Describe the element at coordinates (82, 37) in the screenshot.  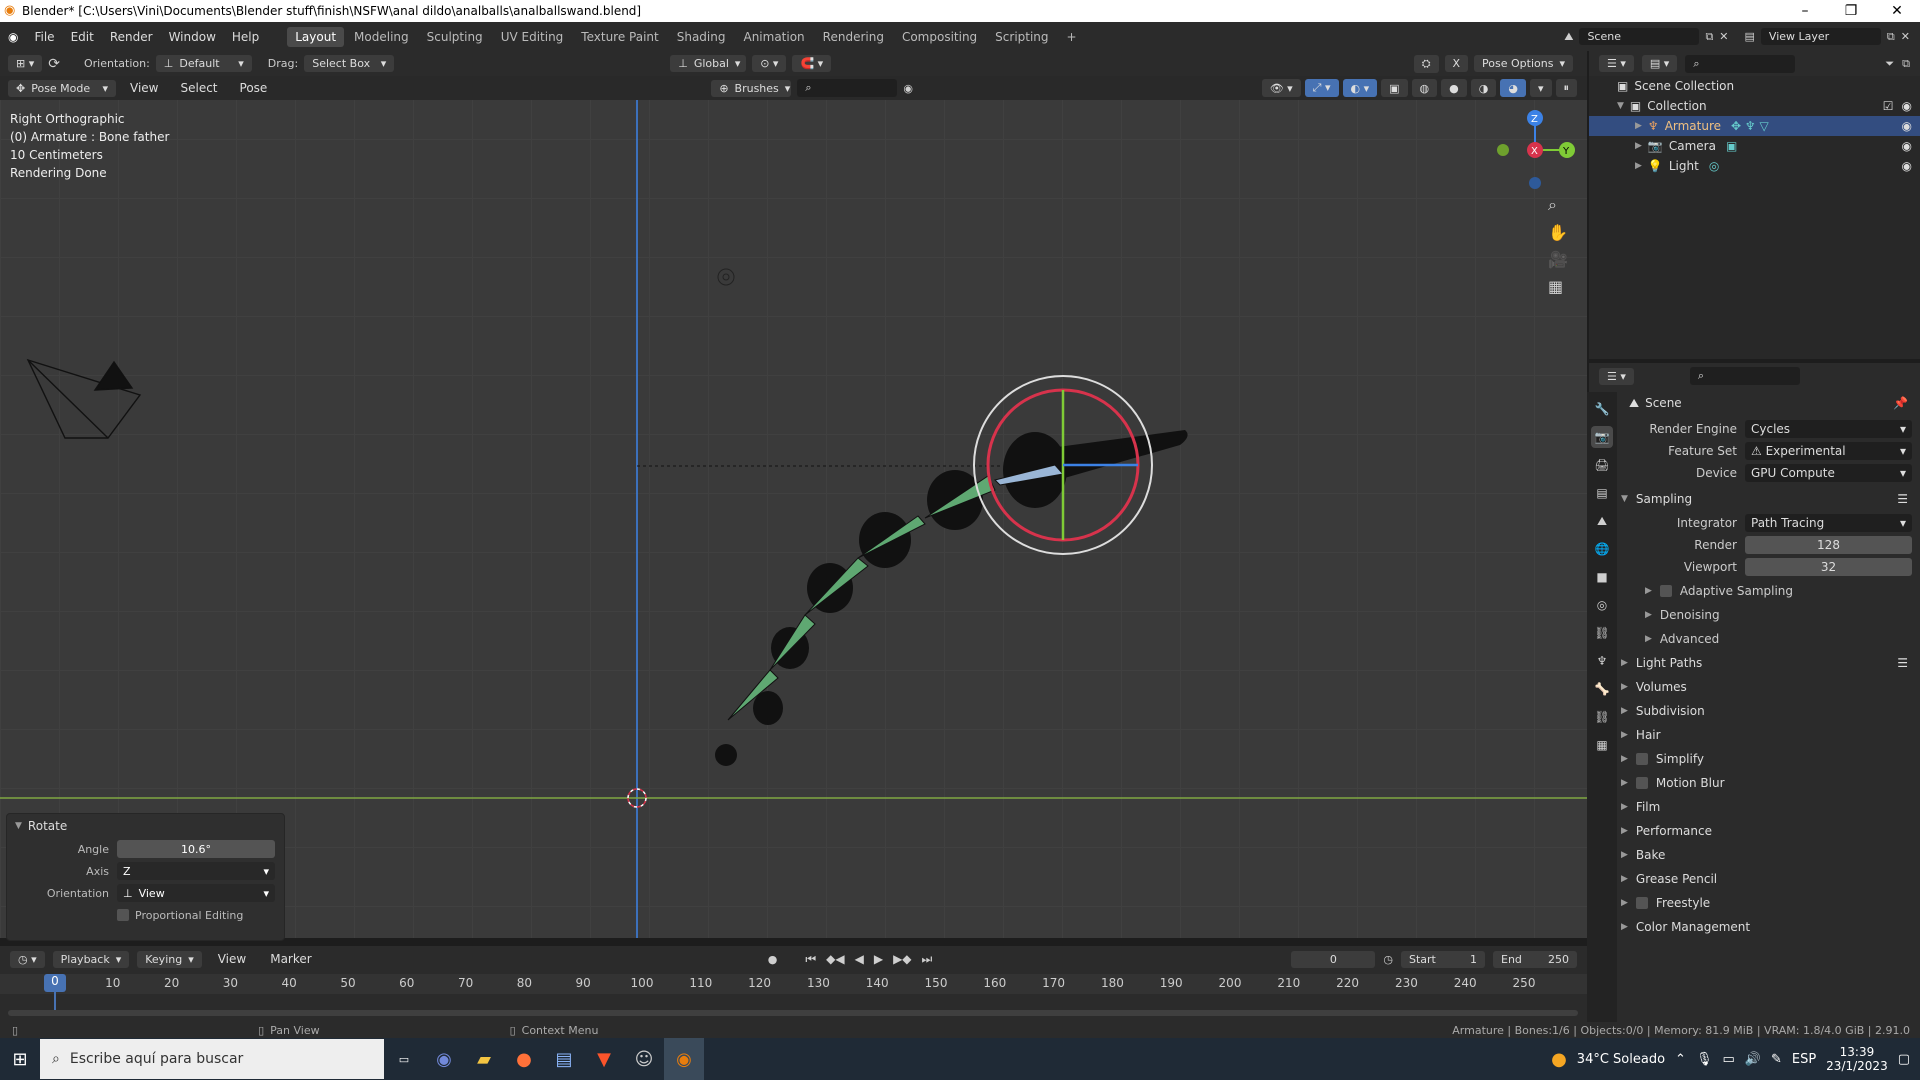
I see `menu-edit: Edit` at that location.